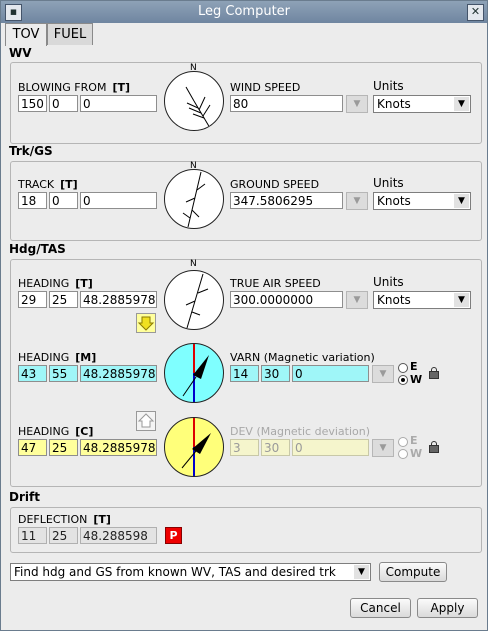 This screenshot has height=631, width=488. What do you see at coordinates (330, 373) in the screenshot?
I see `varn-sec-input: 0` at bounding box center [330, 373].